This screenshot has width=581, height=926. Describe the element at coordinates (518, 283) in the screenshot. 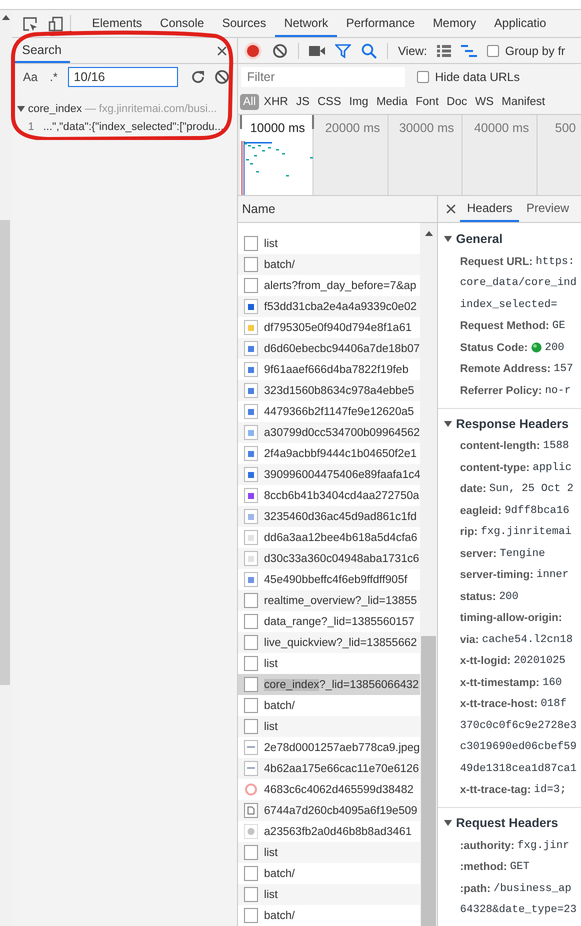

I see `header-value: core_data/core_ind` at that location.